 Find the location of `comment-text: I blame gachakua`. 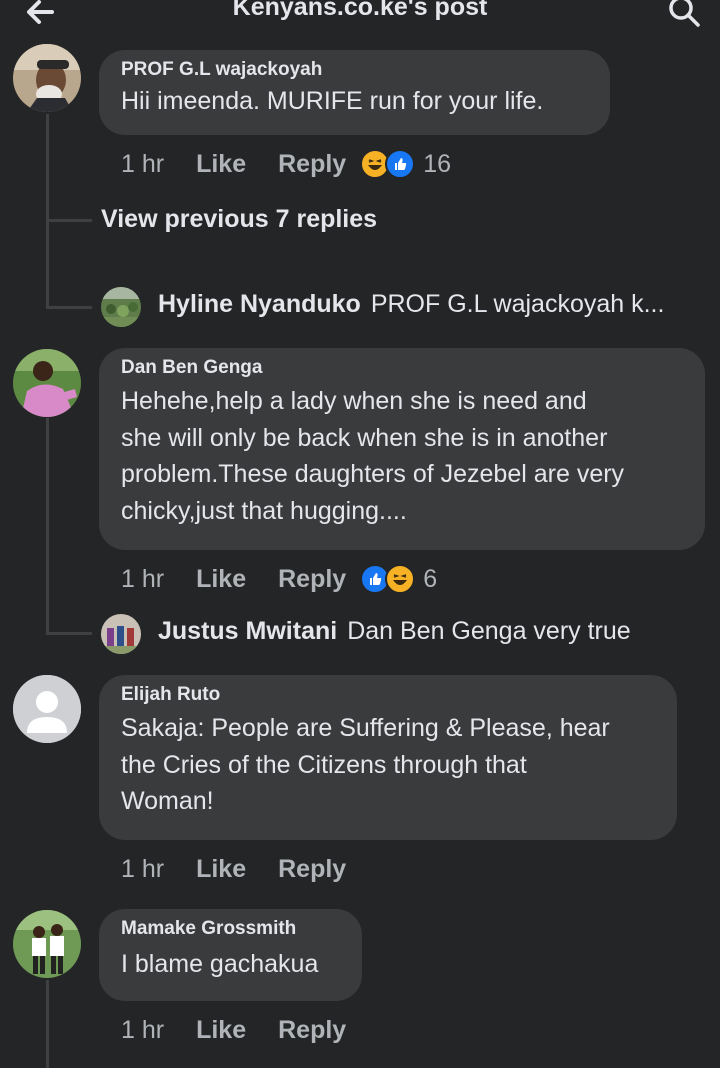

comment-text: I blame gachakua is located at coordinates (220, 964).